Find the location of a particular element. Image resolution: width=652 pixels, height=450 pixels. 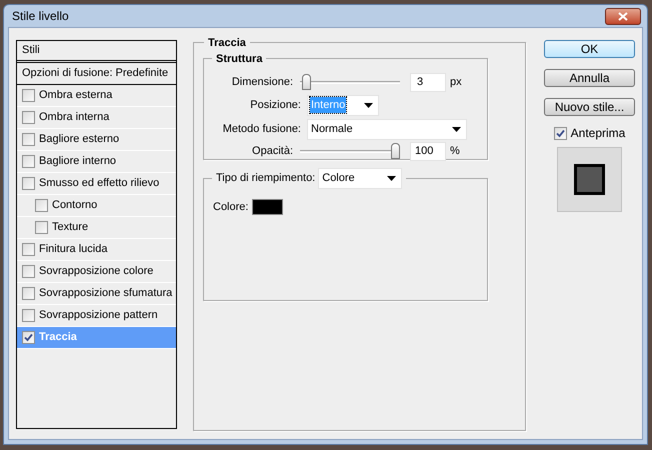

dialog-button: OK is located at coordinates (589, 49).